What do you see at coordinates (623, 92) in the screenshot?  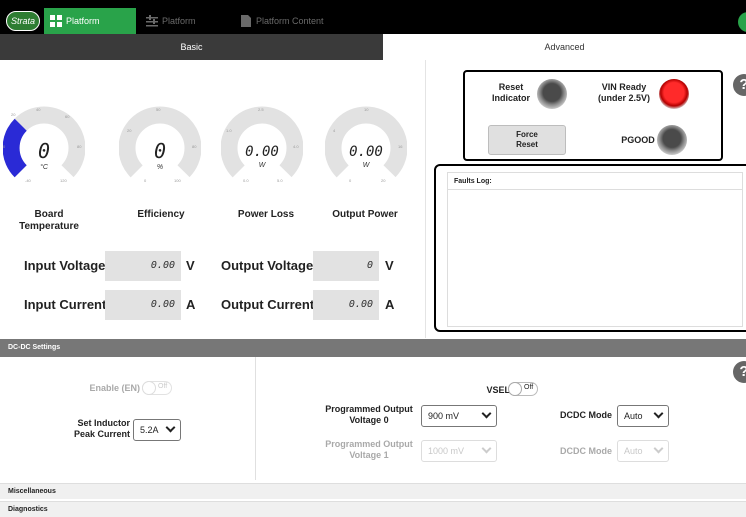 I see `vin-ready-label: VIN Ready (under 2.5V)` at bounding box center [623, 92].